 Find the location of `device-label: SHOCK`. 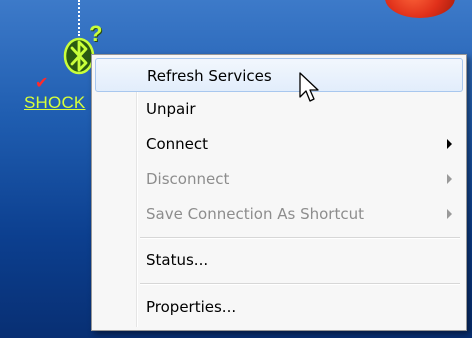

device-label: SHOCK is located at coordinates (54, 103).